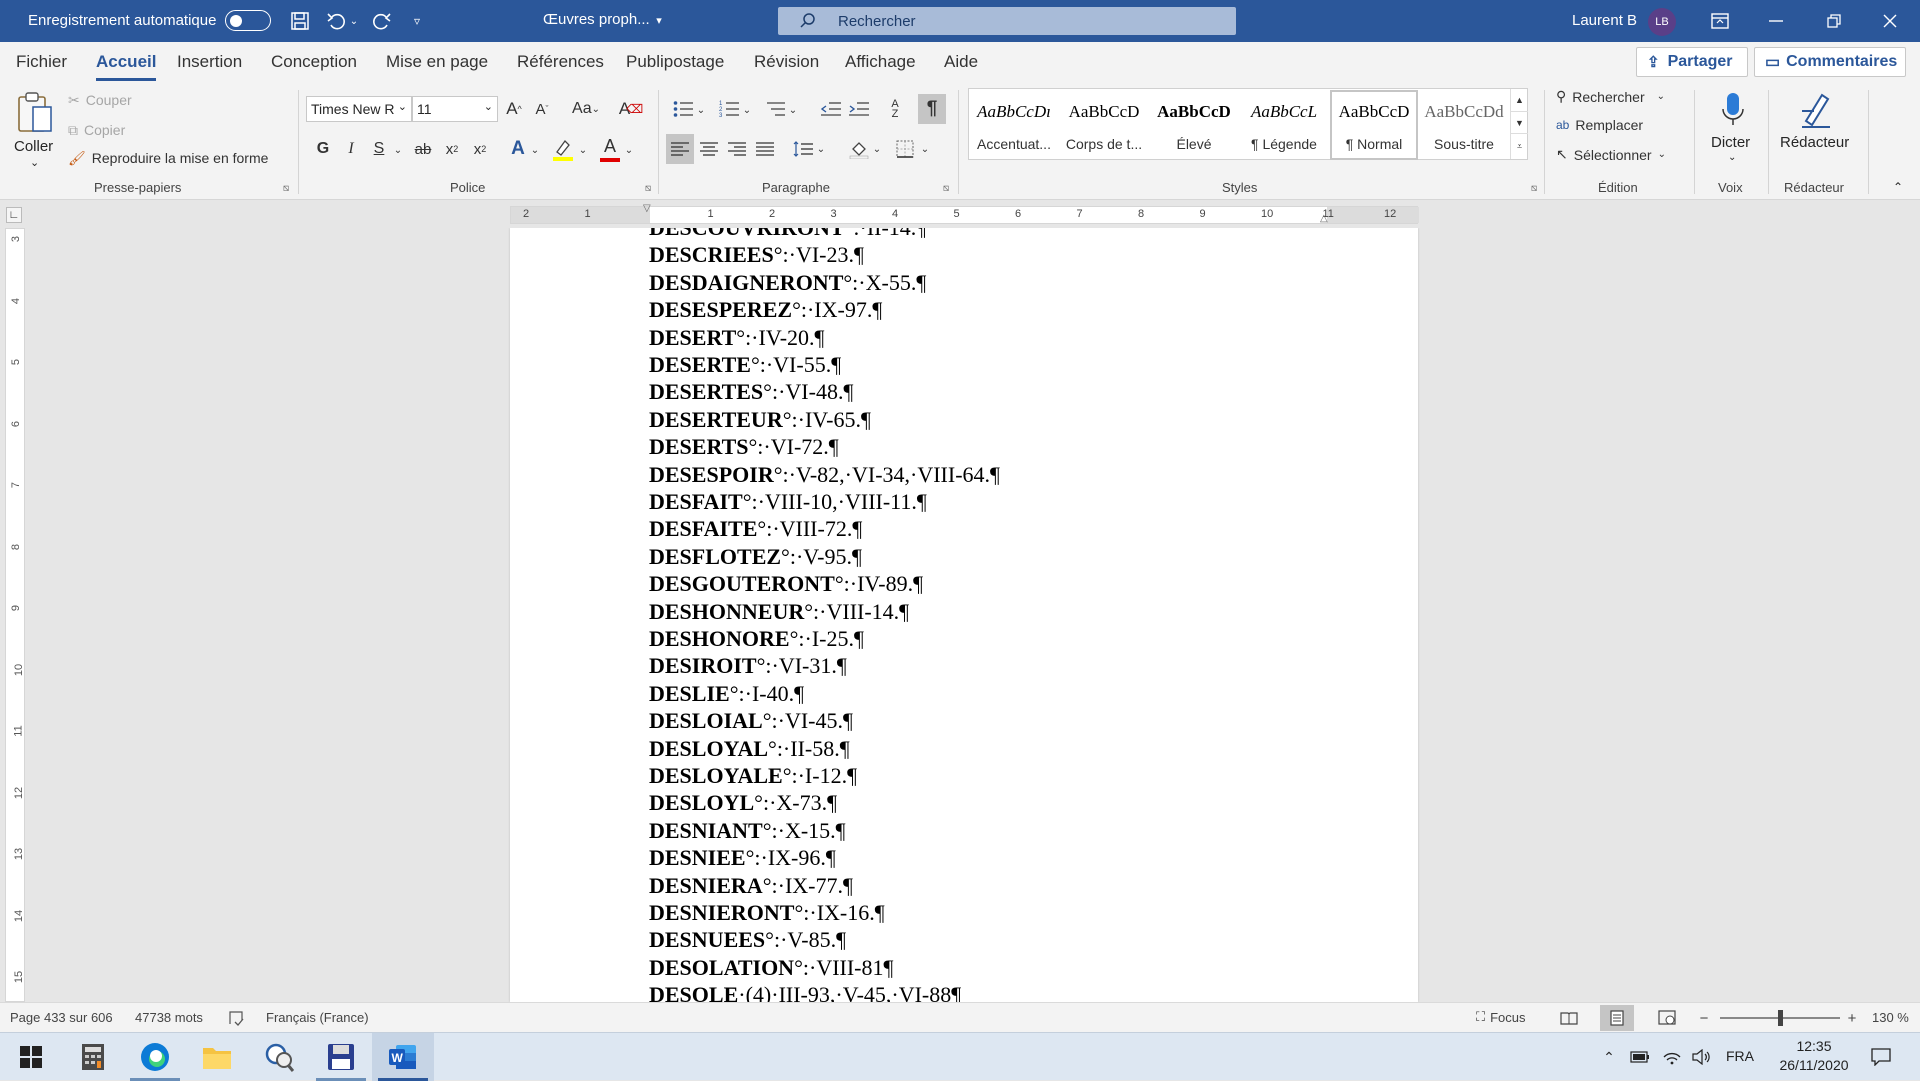  I want to click on zoom-level: 130 %, so click(1890, 1017).